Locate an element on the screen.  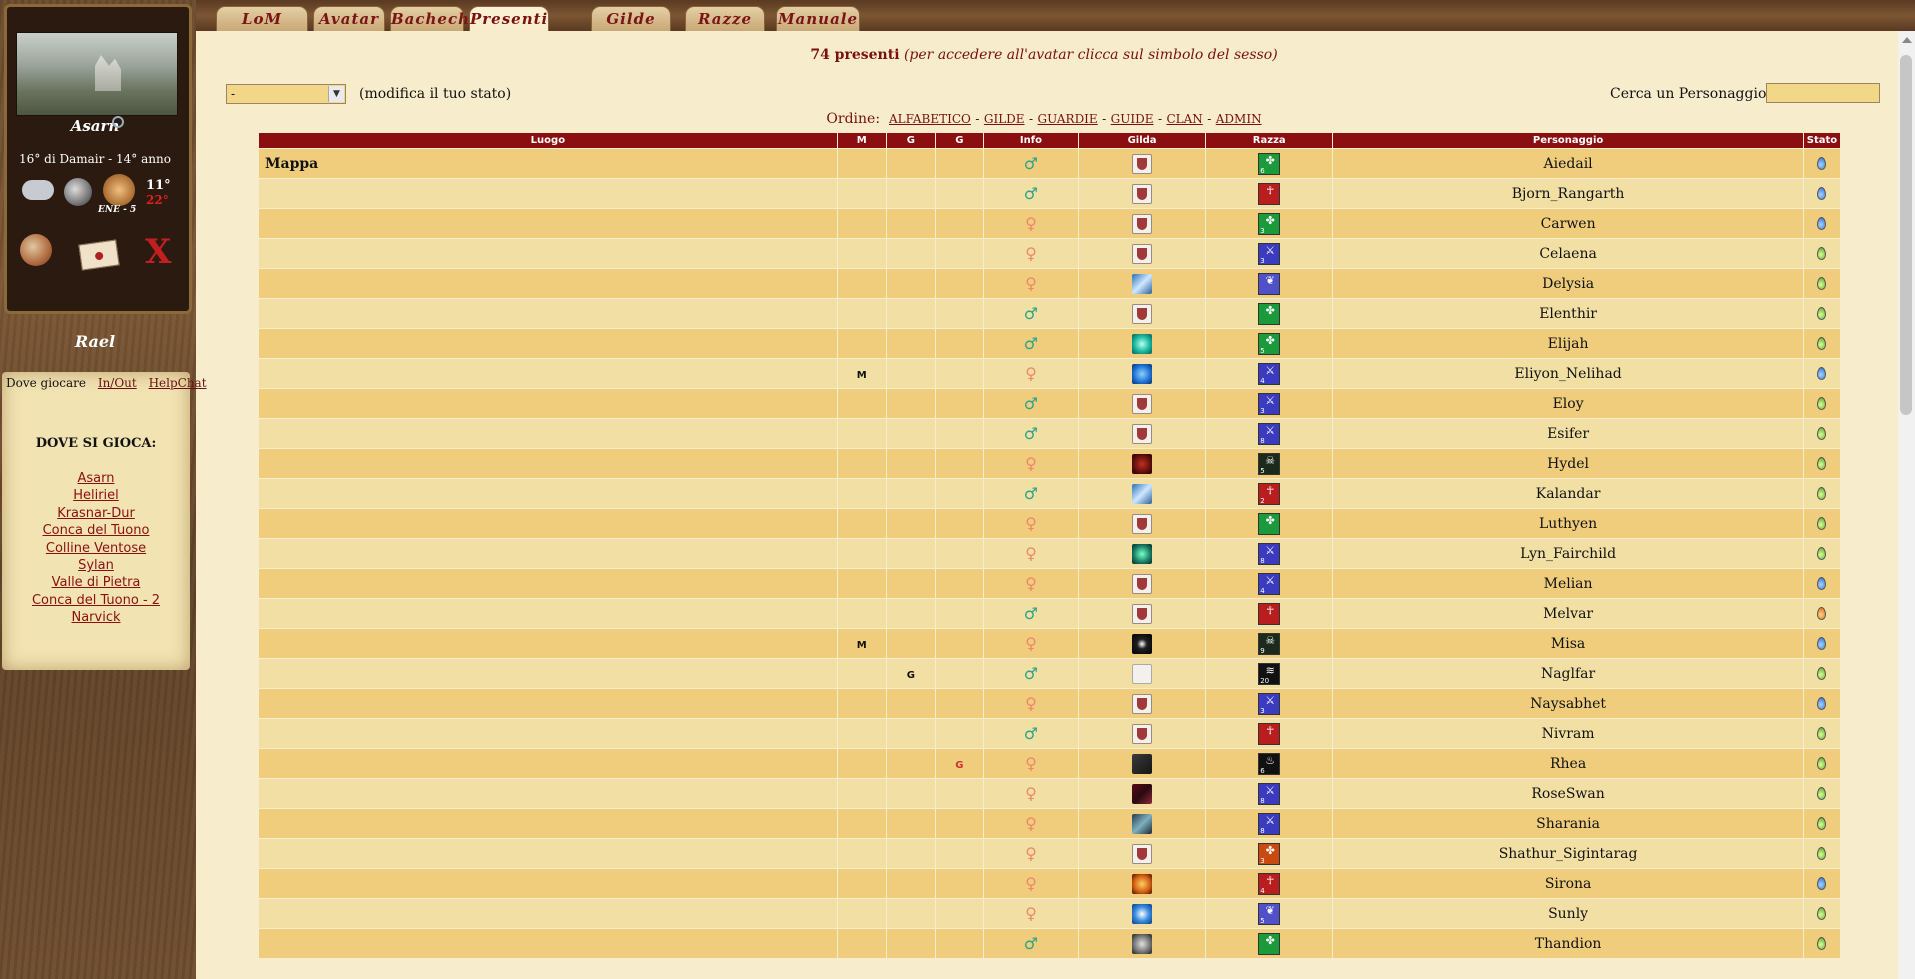
cell-personaggio: RoseSwan is located at coordinates (1568, 793).